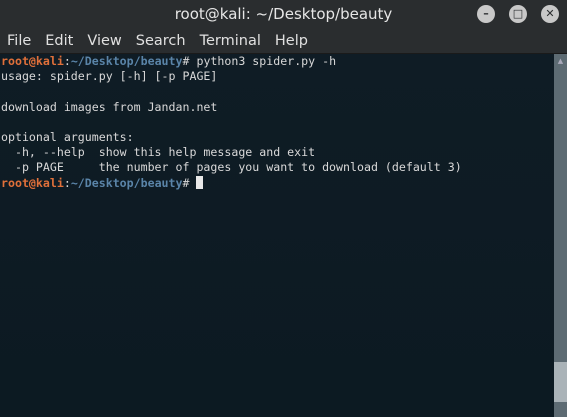  Describe the element at coordinates (550, 14) in the screenshot. I see `close-icon: ✕` at that location.